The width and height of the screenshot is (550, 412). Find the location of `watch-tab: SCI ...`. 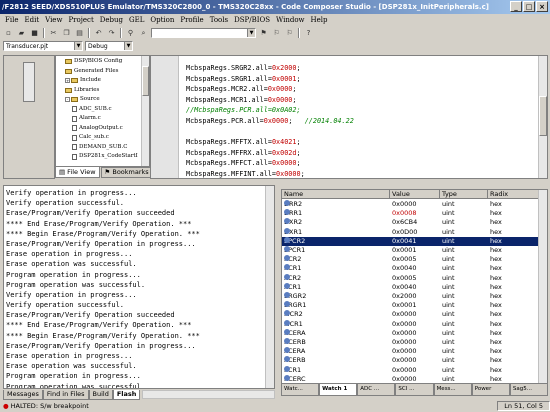

watch-tab: SCI ... is located at coordinates (414, 390).